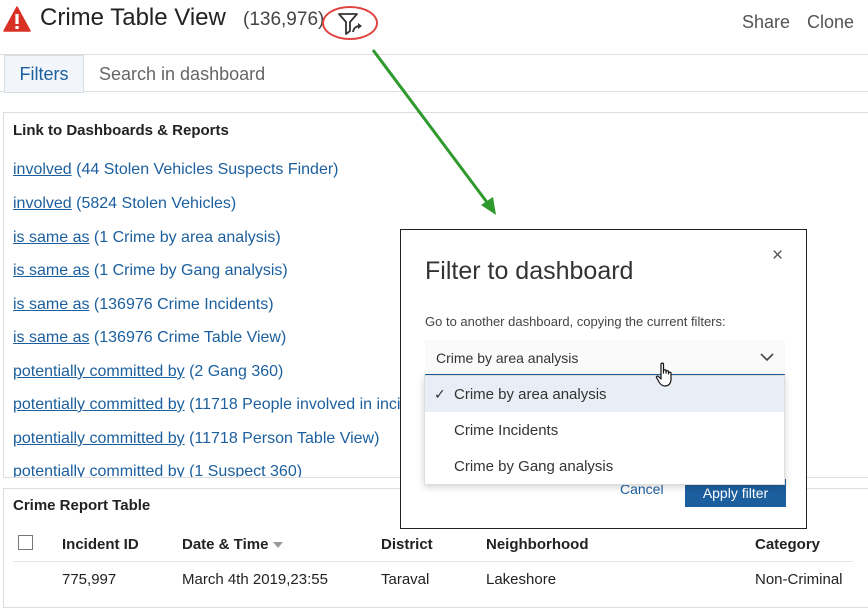 The height and width of the screenshot is (608, 868). What do you see at coordinates (534, 466) in the screenshot?
I see `option-label: Crime by Gang analysis` at bounding box center [534, 466].